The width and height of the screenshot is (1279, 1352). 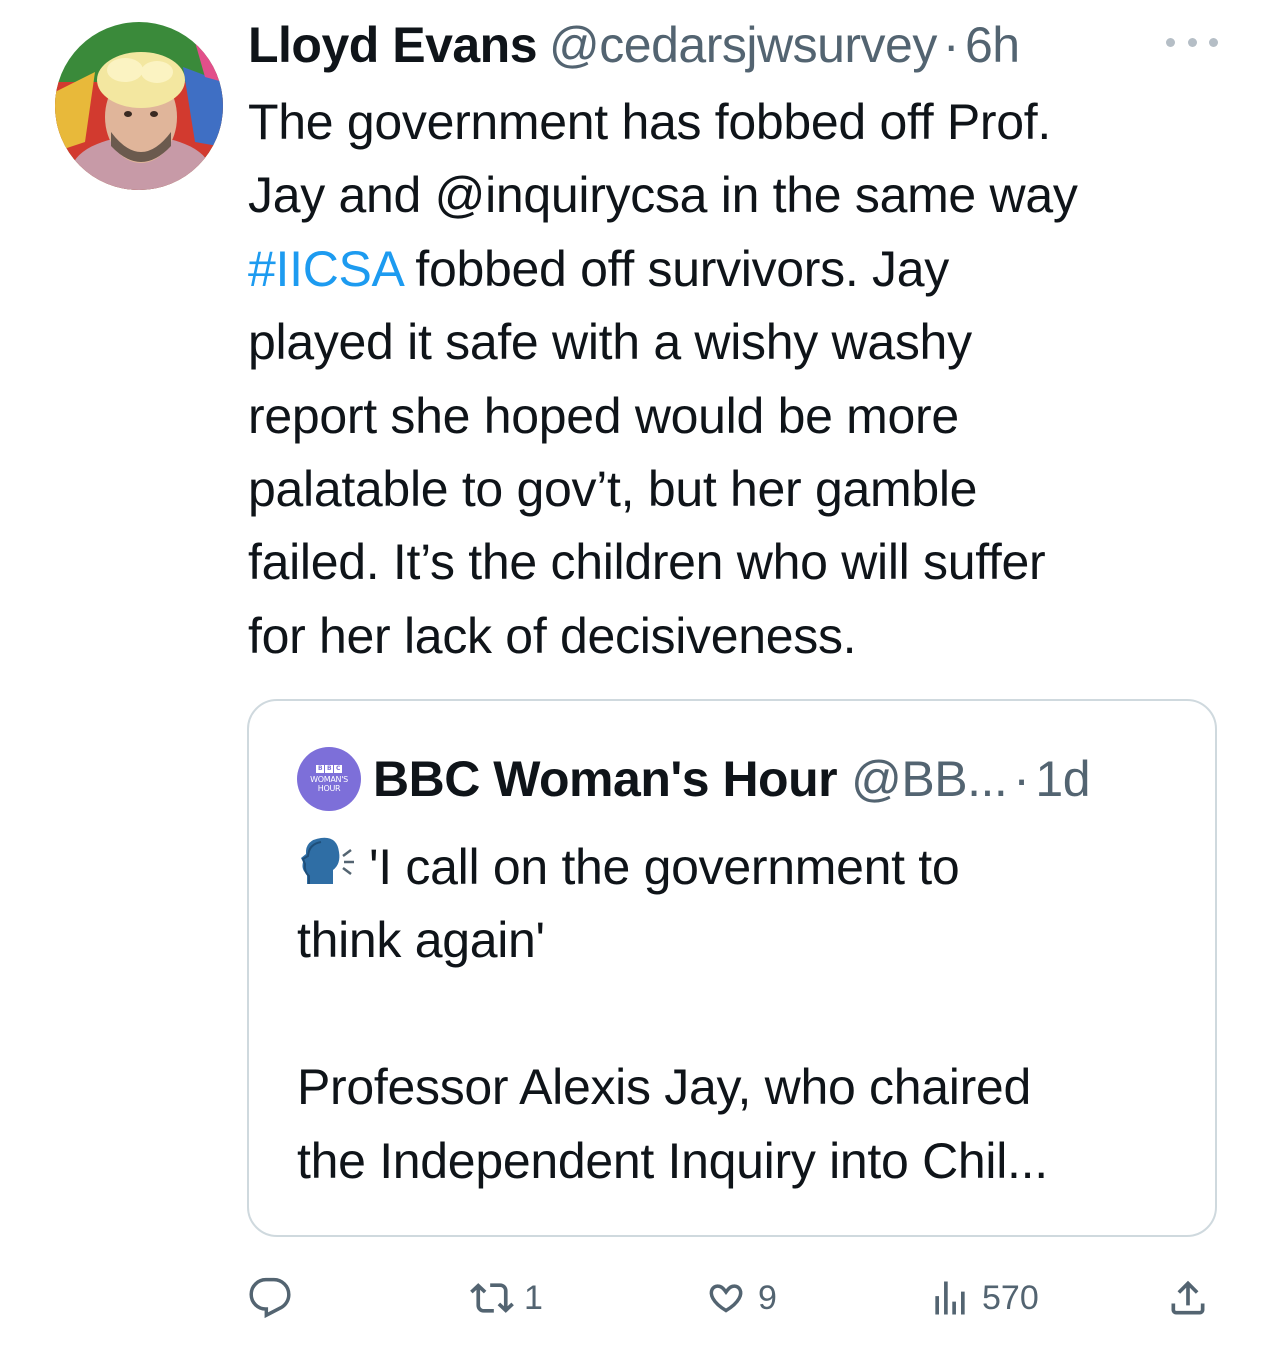 What do you see at coordinates (325, 269) in the screenshot?
I see `hashtag-link: #IICSA` at bounding box center [325, 269].